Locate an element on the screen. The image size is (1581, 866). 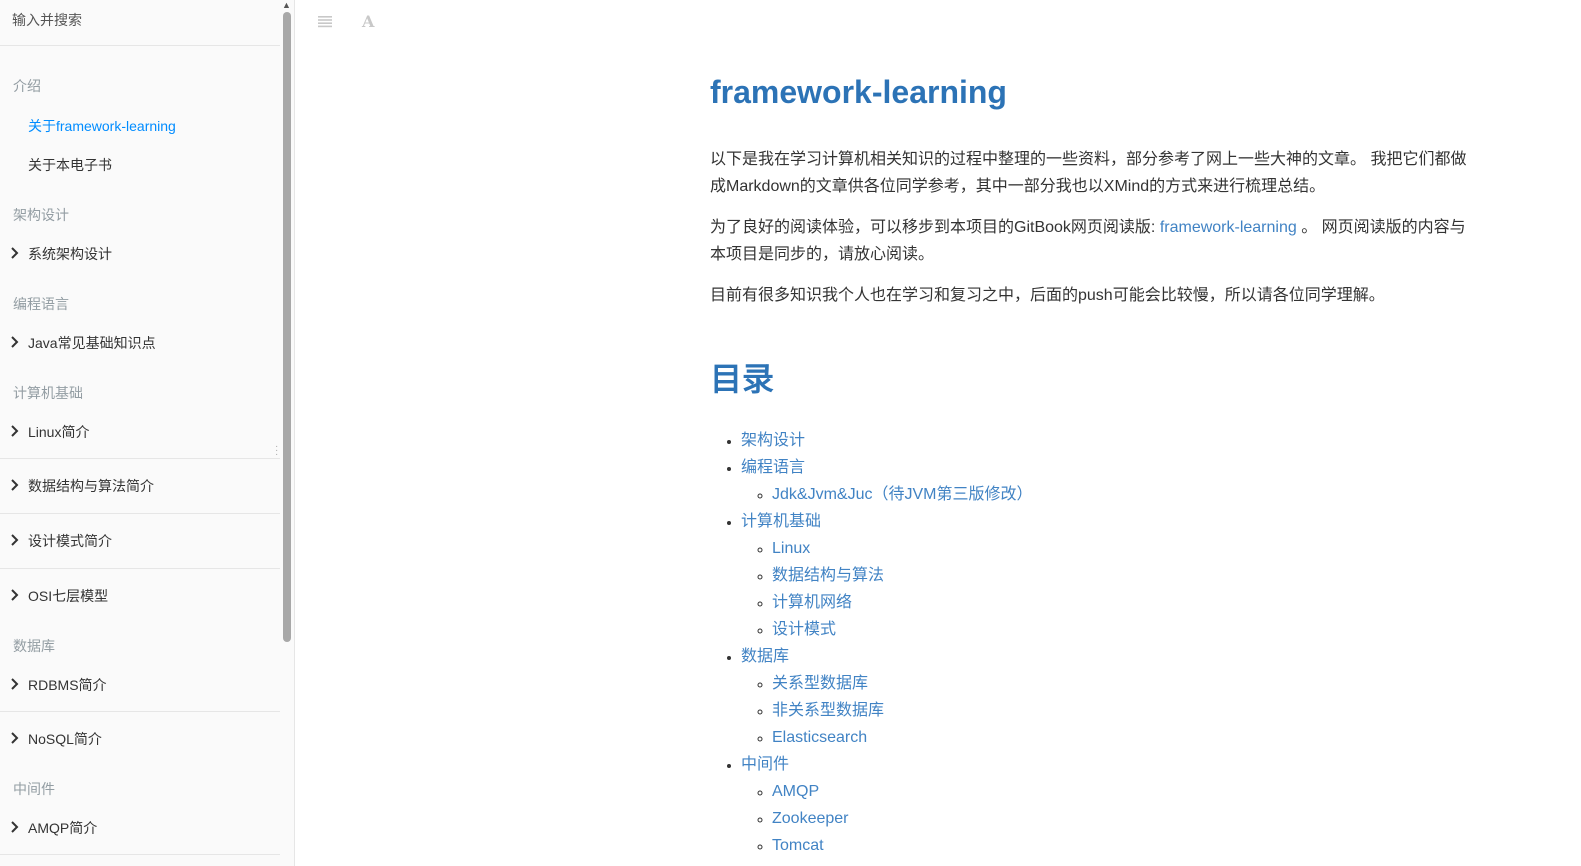
sidebar-header-cs: 计算机基础 is located at coordinates (48, 393).